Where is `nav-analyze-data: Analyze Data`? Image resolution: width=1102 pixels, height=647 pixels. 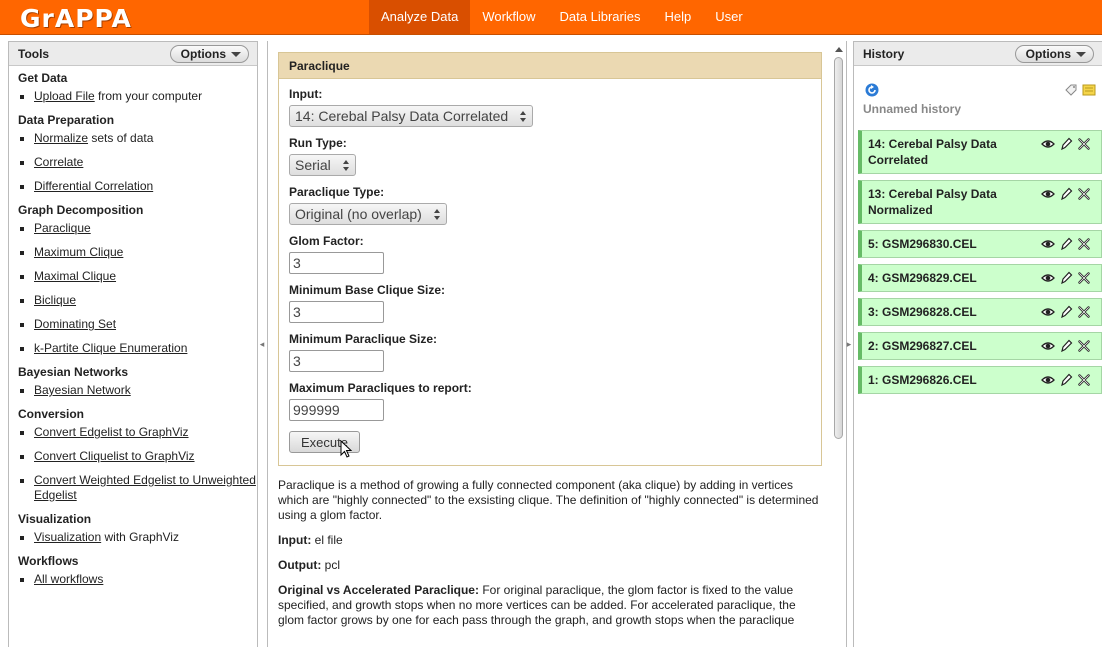
nav-analyze-data: Analyze Data is located at coordinates (420, 17).